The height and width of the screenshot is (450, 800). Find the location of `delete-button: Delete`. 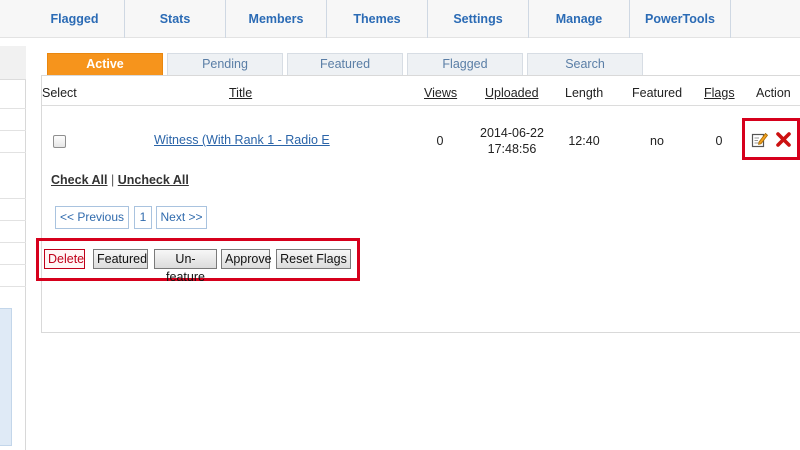

delete-button: Delete is located at coordinates (64, 259).